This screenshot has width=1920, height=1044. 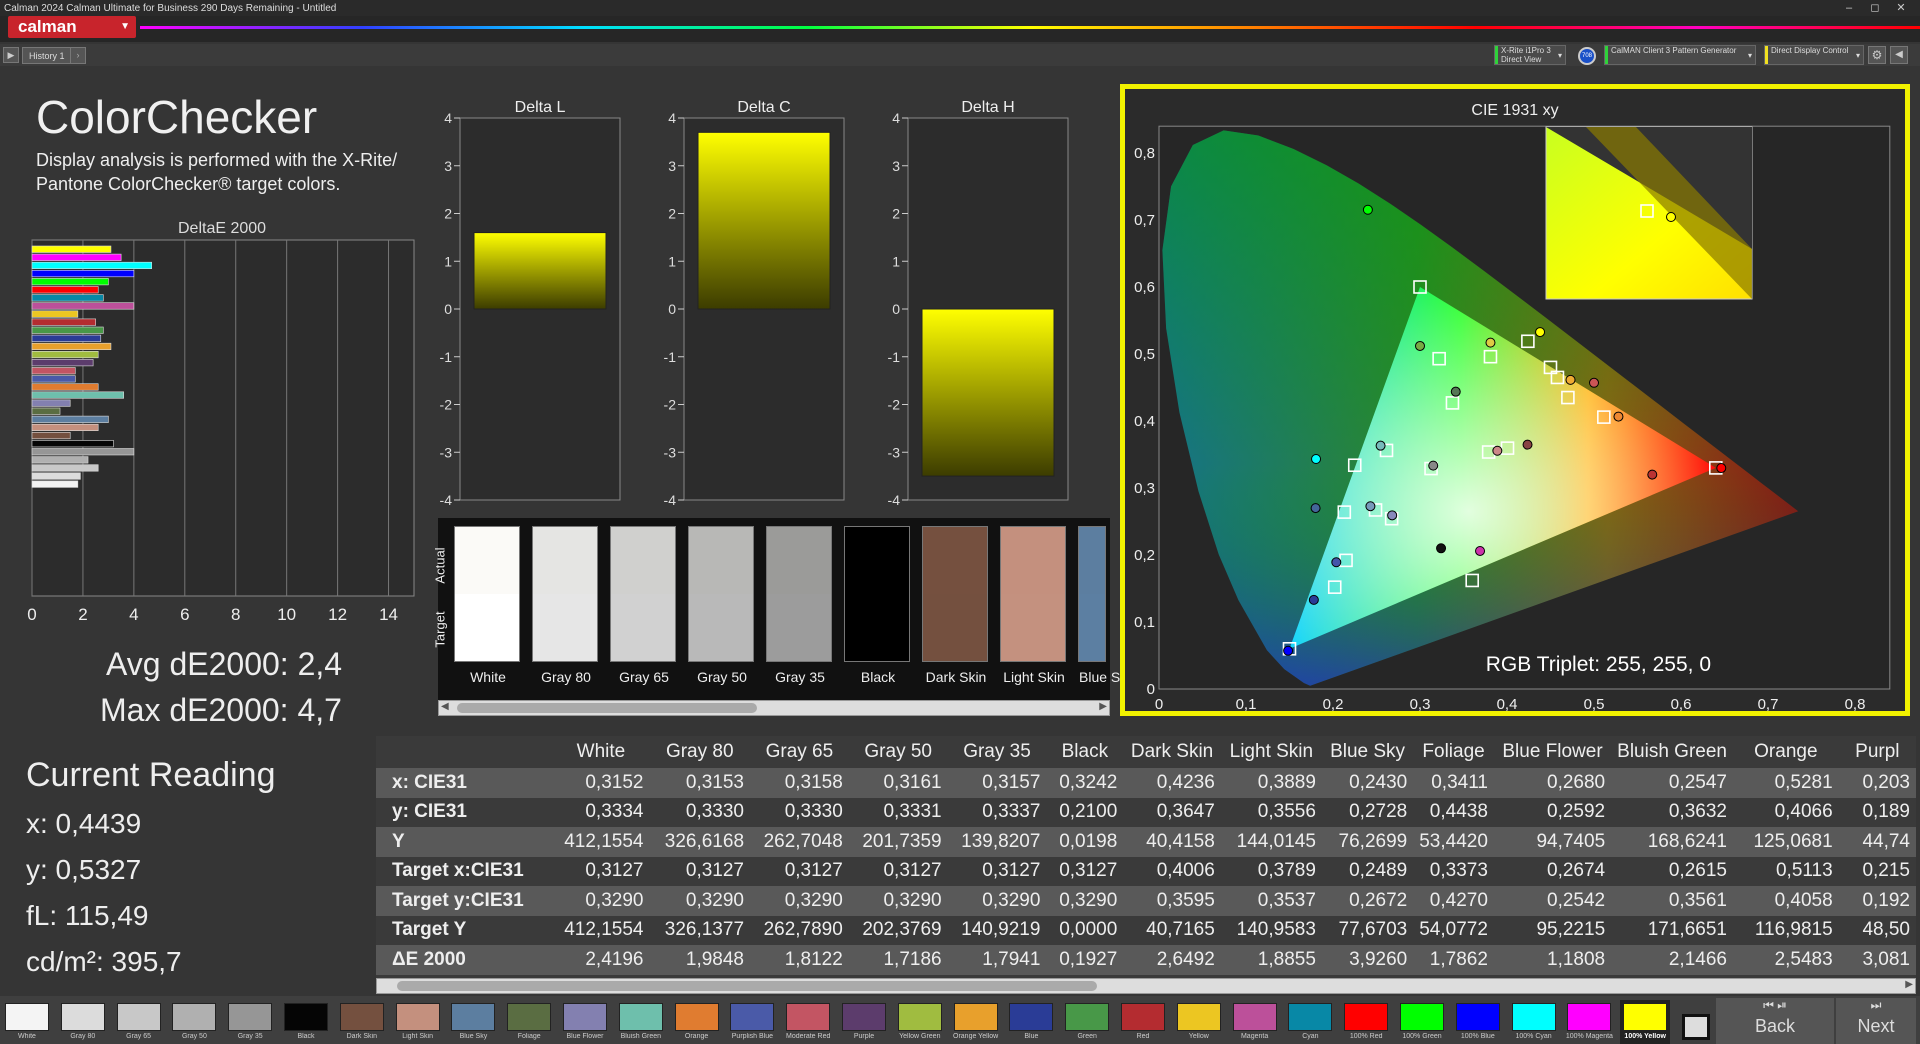 What do you see at coordinates (1367, 752) in the screenshot?
I see `column-header: Blue Sky` at bounding box center [1367, 752].